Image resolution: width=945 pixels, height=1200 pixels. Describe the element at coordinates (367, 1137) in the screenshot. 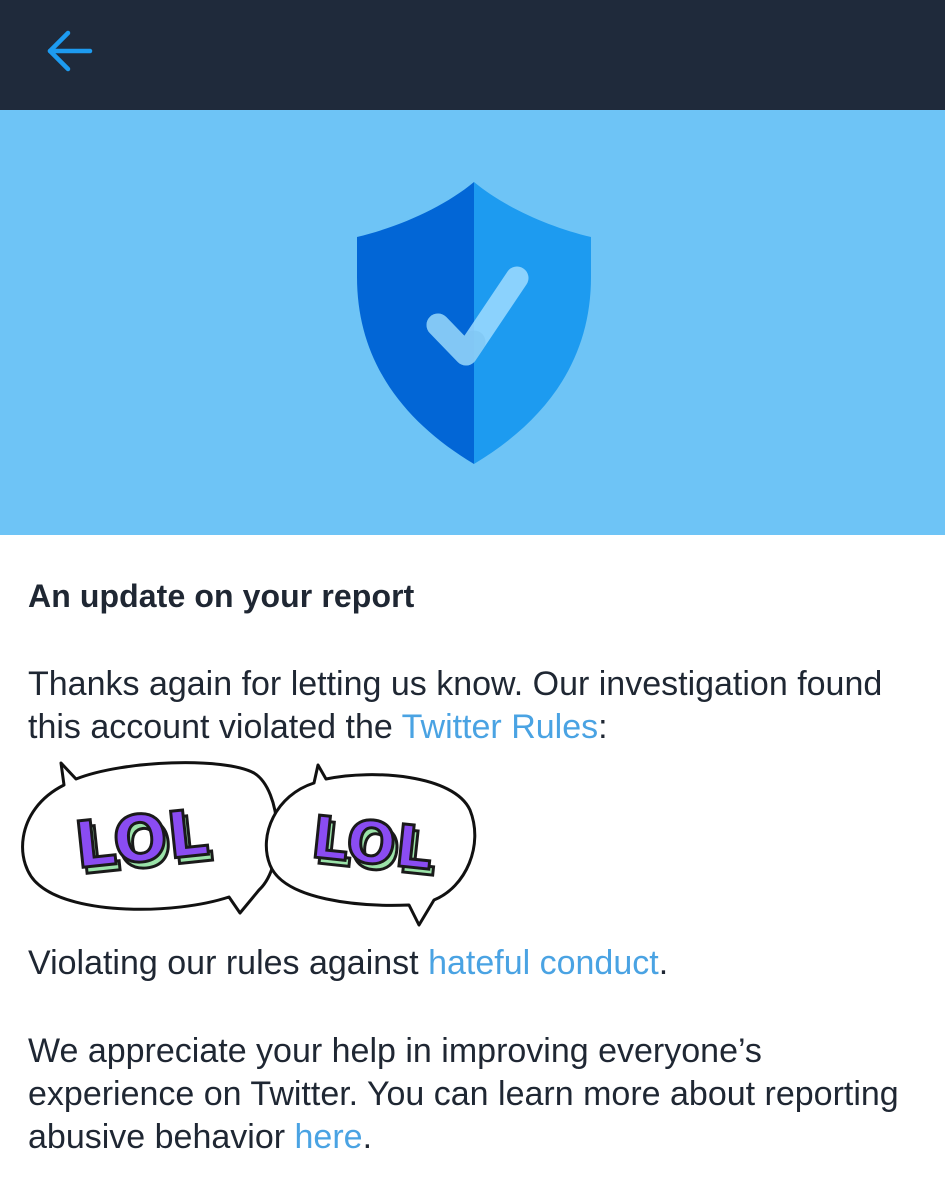

I see `appreciation-suffix: .` at that location.